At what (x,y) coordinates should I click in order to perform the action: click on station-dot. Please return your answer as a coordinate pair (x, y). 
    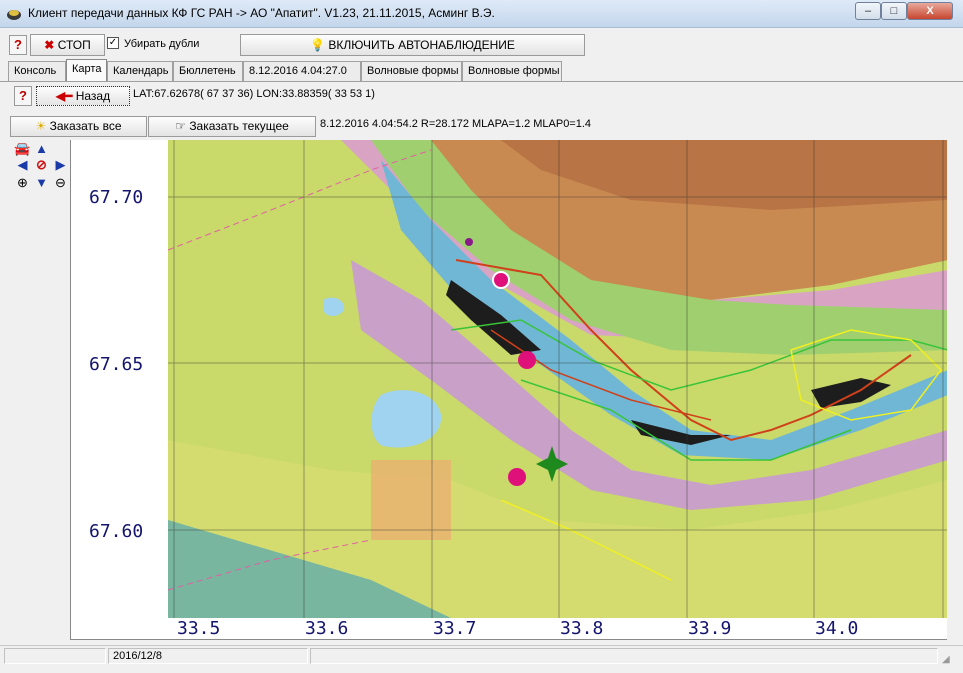
    Looking at the image, I should click on (469, 242).